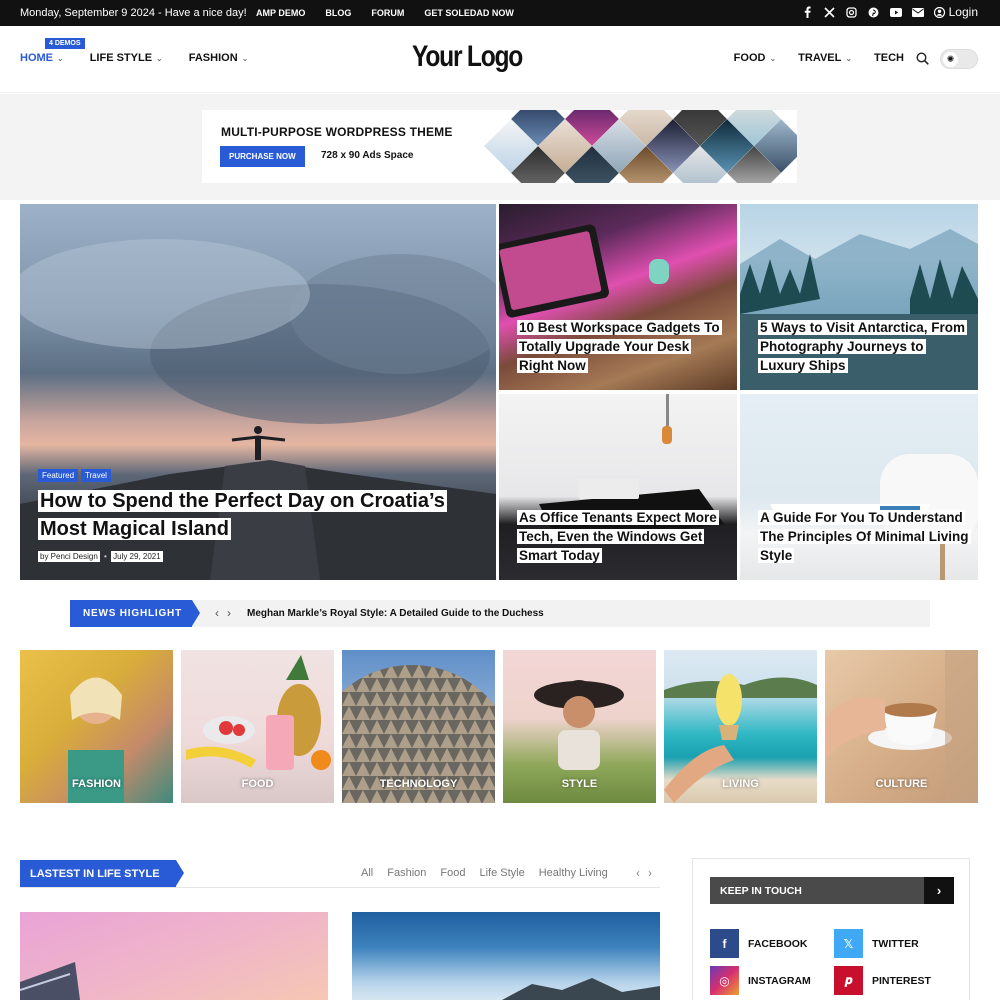  What do you see at coordinates (640, 146) in the screenshot?
I see `ad-image-collage` at bounding box center [640, 146].